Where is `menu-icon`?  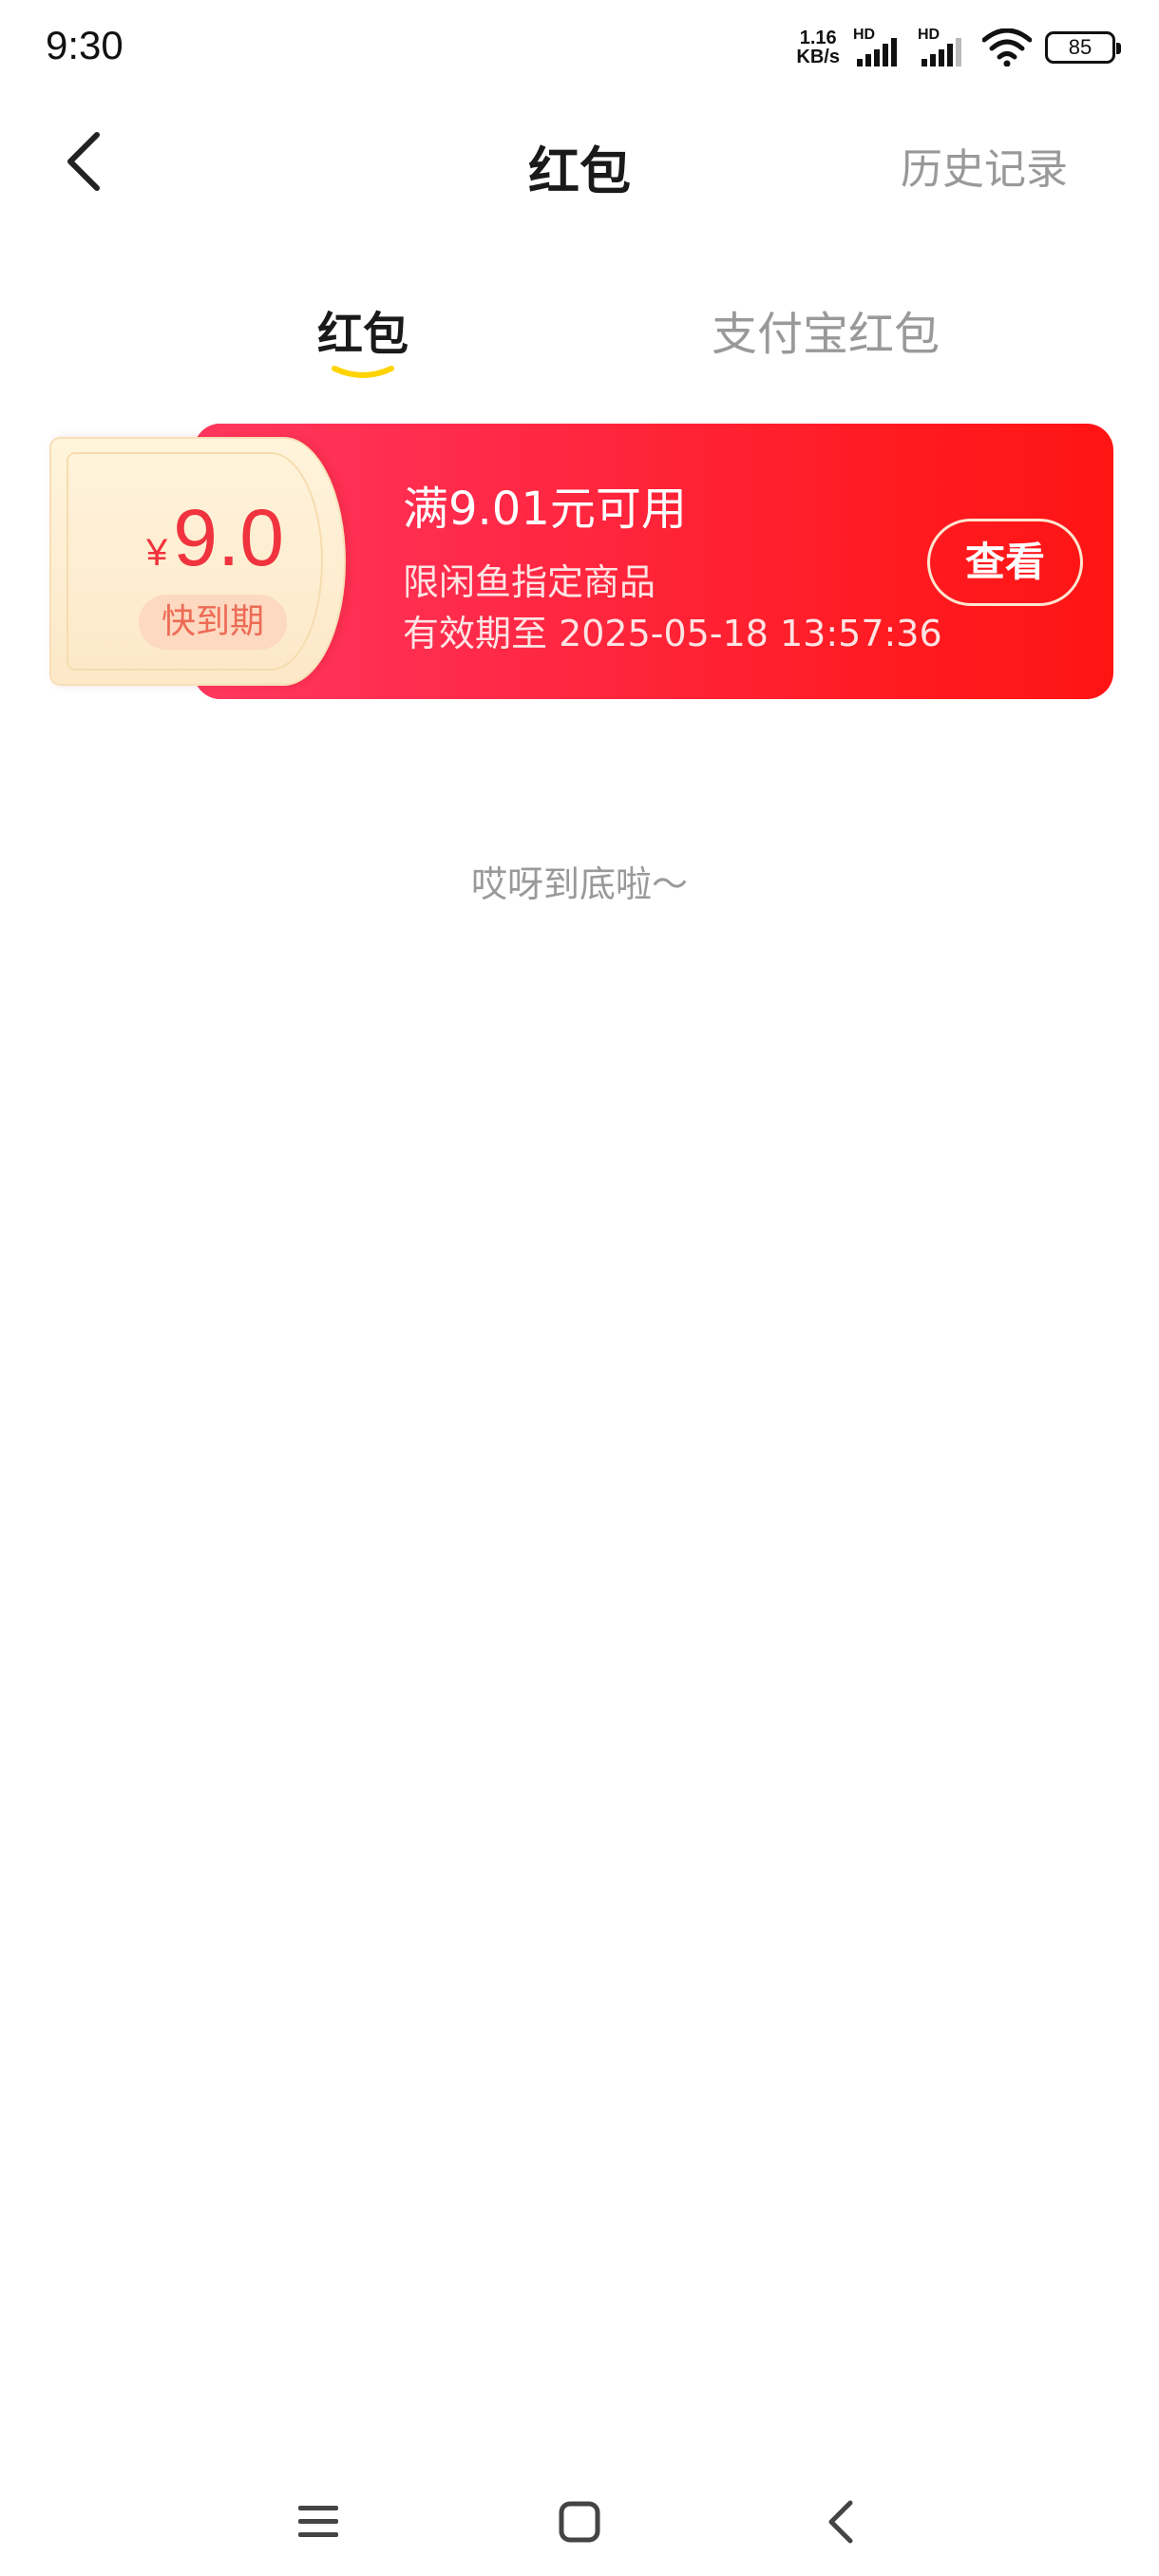 menu-icon is located at coordinates (318, 2521).